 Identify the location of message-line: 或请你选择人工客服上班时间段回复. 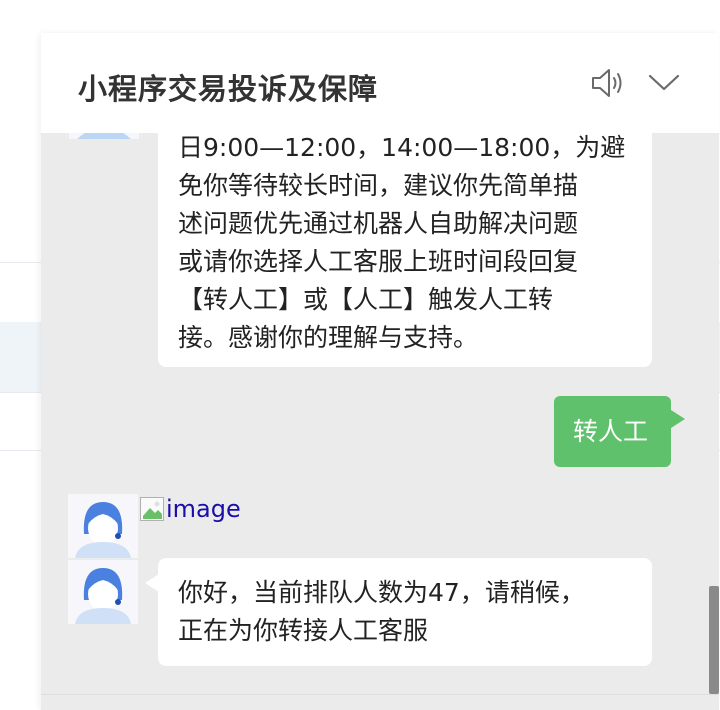
(378, 261).